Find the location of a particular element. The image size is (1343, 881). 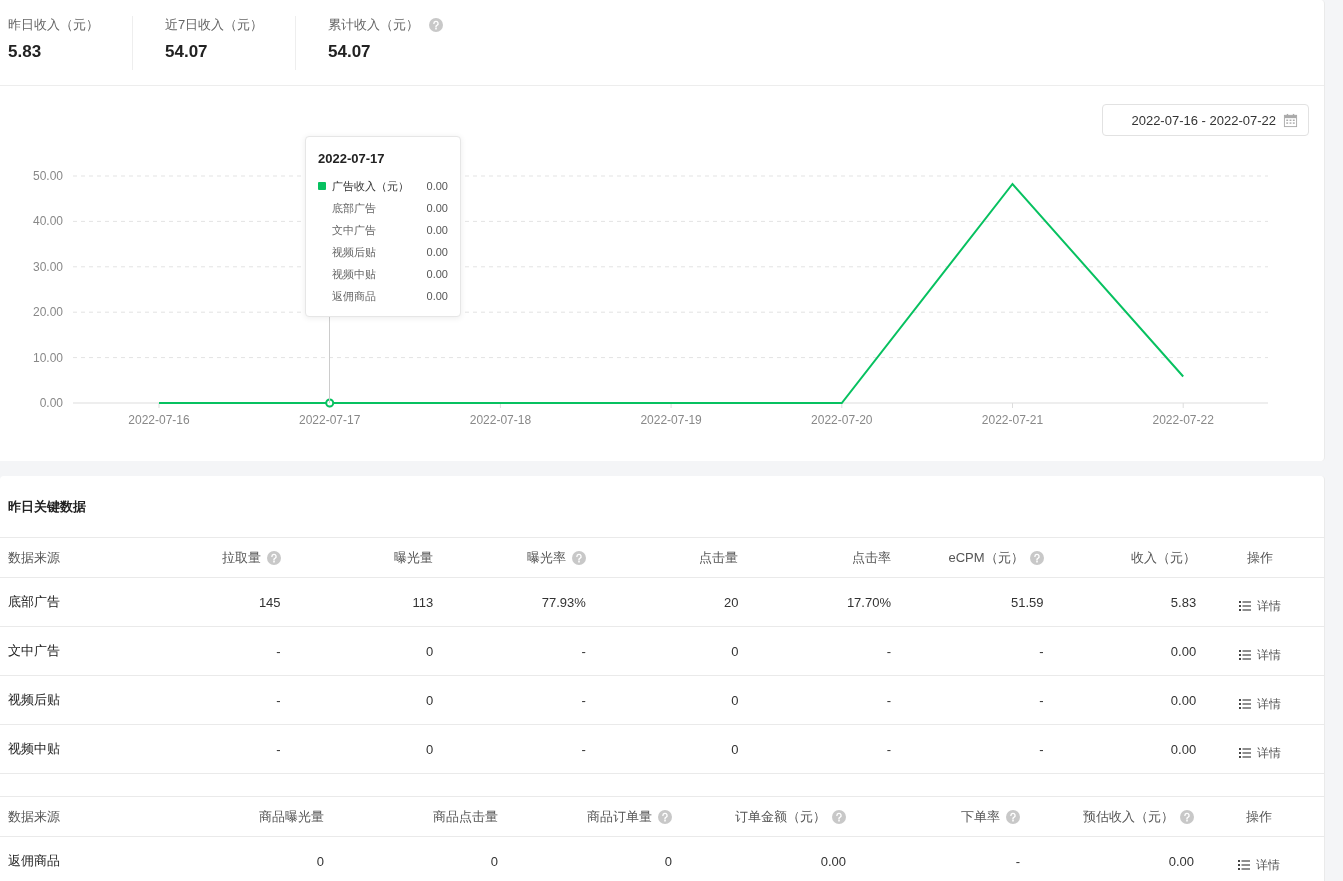

tooltip-label: 视频中贴 is located at coordinates (354, 274).